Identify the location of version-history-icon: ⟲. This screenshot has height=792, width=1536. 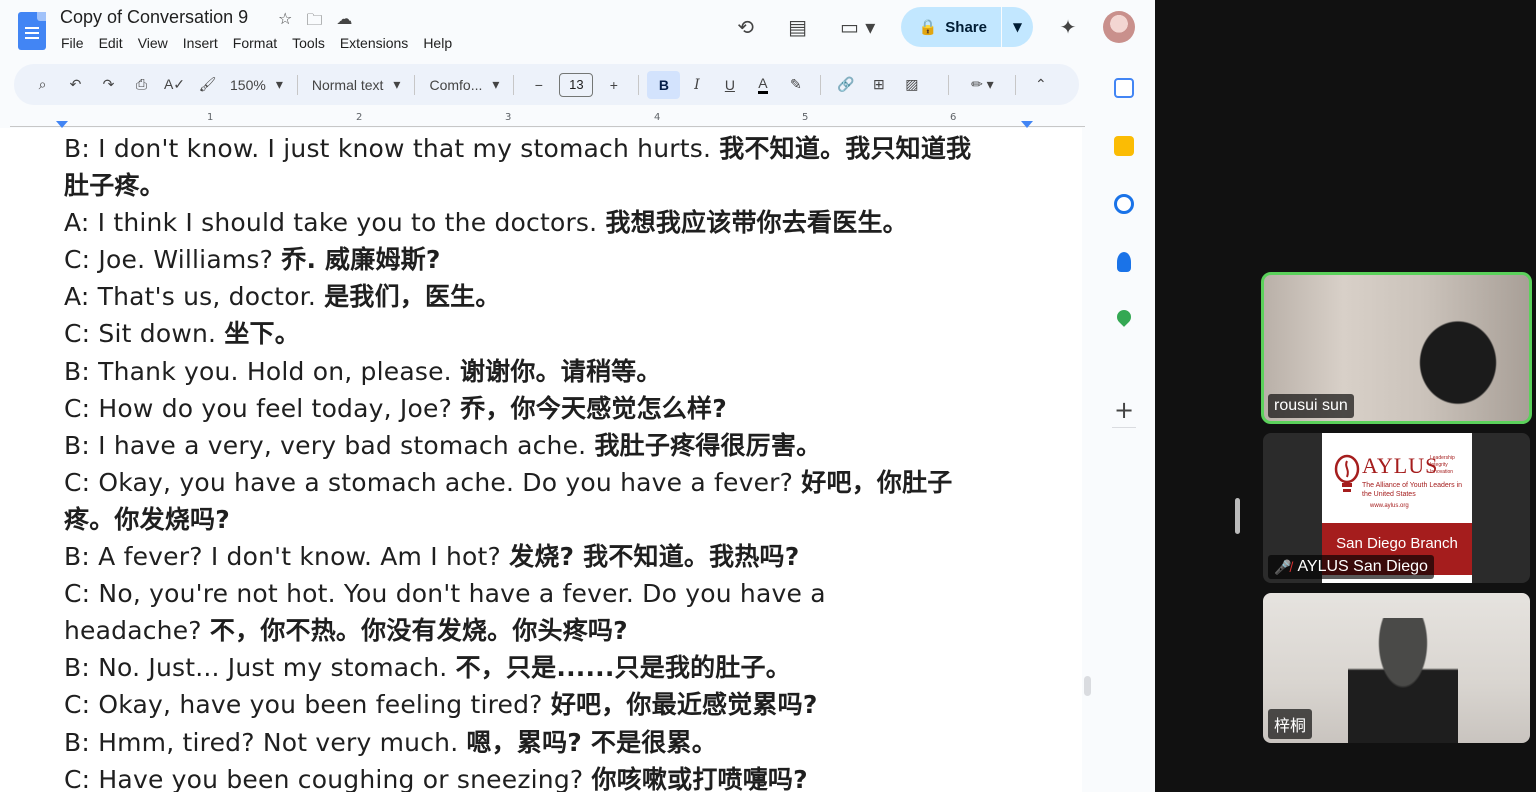
(746, 27).